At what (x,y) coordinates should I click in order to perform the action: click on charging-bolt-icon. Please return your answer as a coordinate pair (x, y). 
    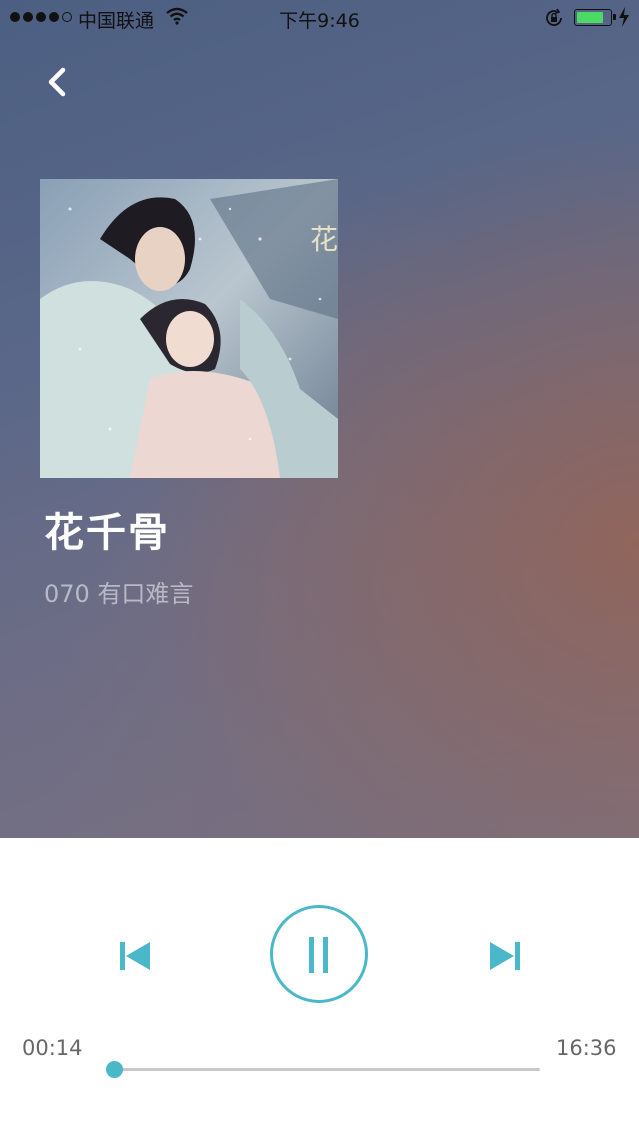
    Looking at the image, I should click on (624, 19).